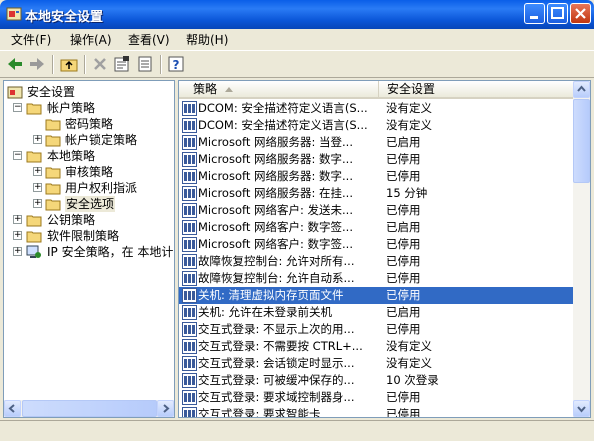 This screenshot has height=441, width=594. I want to click on close-button, so click(580, 13).